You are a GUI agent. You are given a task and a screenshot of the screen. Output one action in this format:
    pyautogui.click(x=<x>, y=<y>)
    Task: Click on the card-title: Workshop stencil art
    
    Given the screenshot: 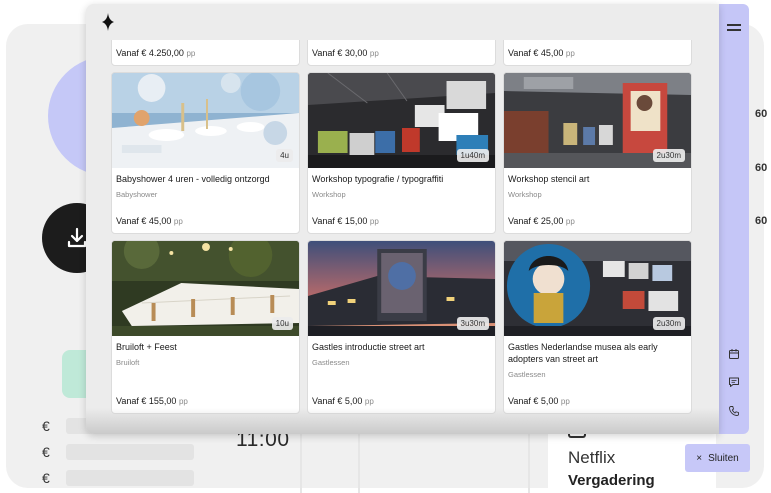 What is the action you would take?
    pyautogui.click(x=549, y=179)
    